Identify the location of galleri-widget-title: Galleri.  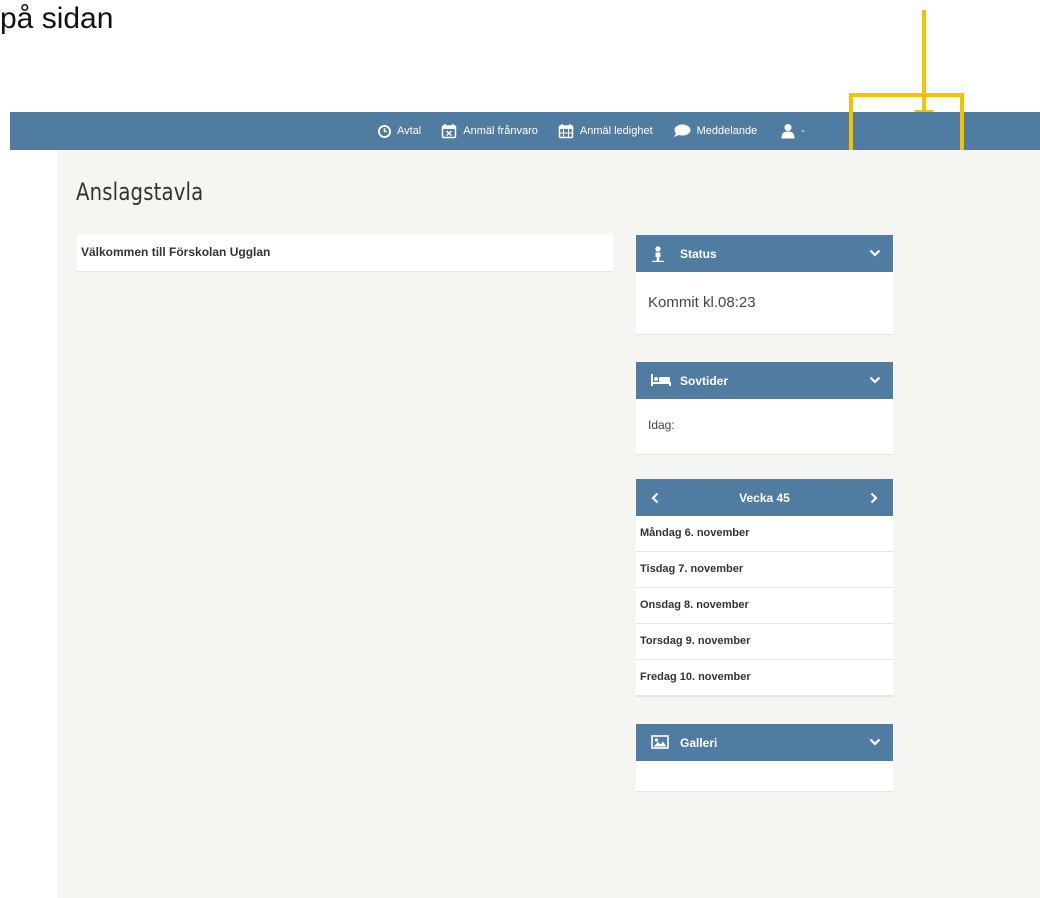
(699, 743).